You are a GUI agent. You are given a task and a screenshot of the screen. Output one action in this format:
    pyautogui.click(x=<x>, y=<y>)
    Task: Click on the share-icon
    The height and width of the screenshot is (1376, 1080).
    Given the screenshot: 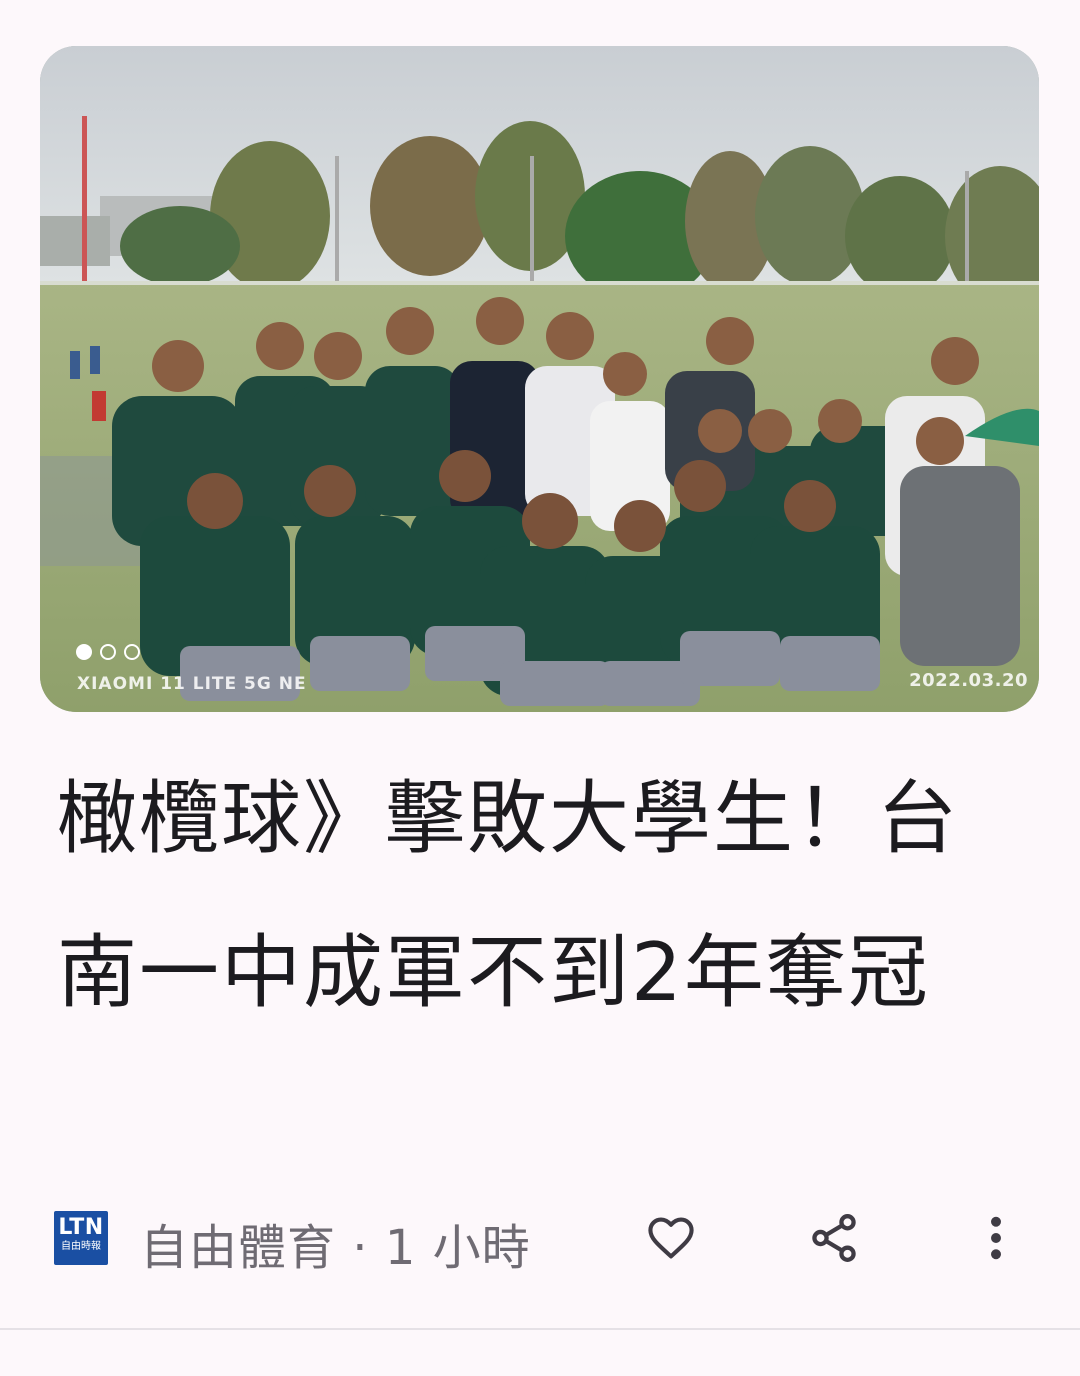 What is the action you would take?
    pyautogui.click(x=834, y=1238)
    